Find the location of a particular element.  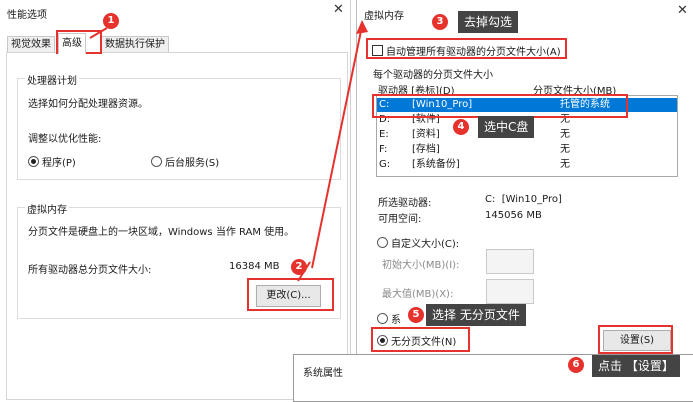

arrow-connector-head is located at coordinates (362, 27).